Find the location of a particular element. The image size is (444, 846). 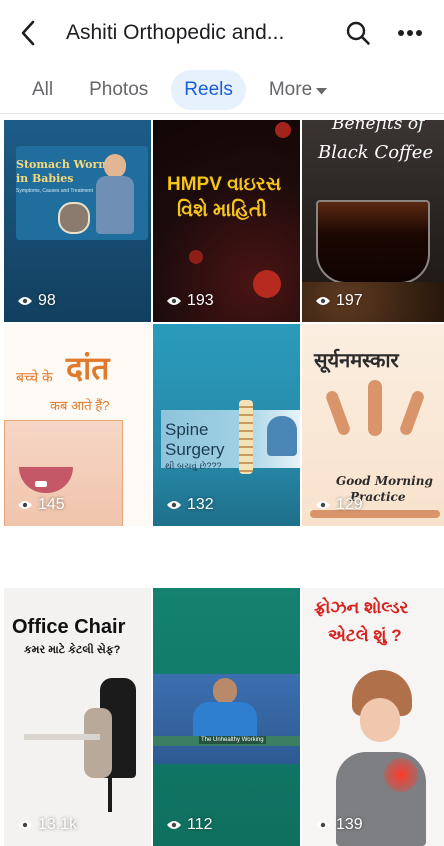

reel-title-line2: Black Coffee is located at coordinates (376, 152).